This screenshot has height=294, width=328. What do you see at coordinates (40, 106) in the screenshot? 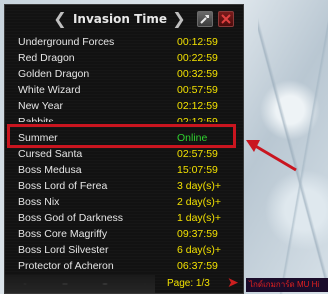
I see `invasion-name: New Year` at bounding box center [40, 106].